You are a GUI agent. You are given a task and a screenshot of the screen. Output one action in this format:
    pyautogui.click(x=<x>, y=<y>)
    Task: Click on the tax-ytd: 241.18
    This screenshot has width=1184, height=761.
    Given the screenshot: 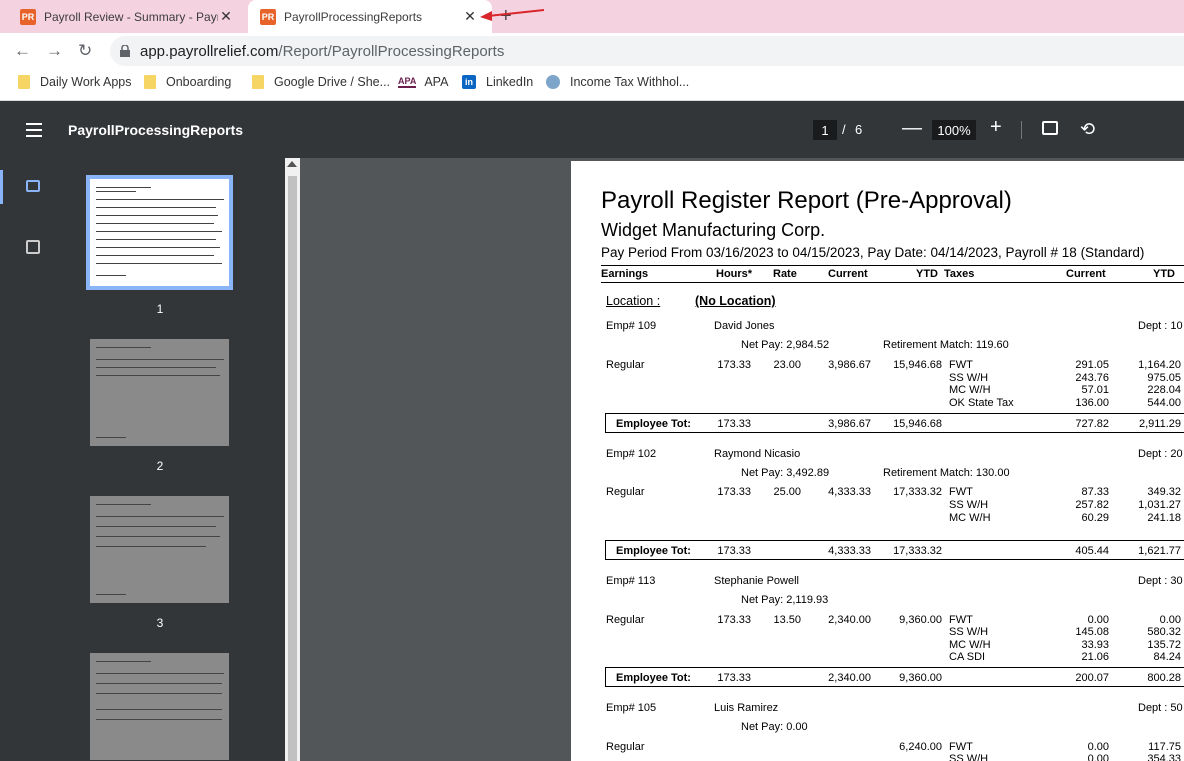 What is the action you would take?
    pyautogui.click(x=1164, y=518)
    